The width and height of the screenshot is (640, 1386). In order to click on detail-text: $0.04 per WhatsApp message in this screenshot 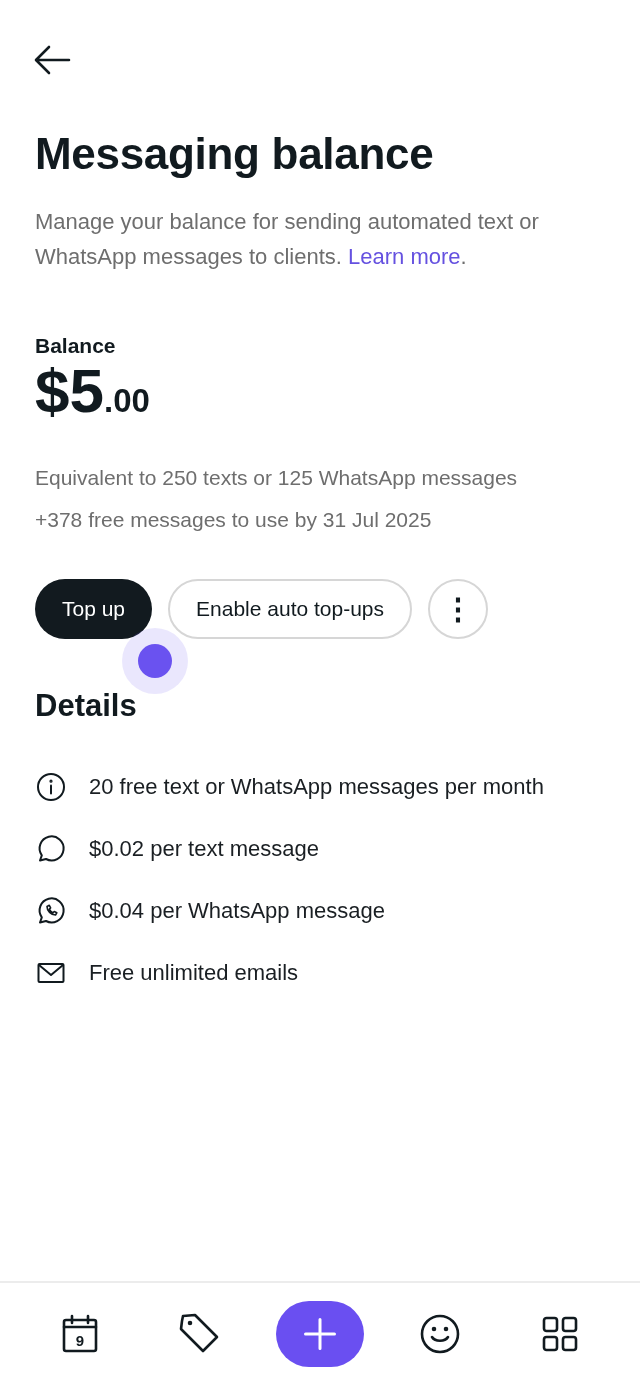, I will do `click(237, 911)`.